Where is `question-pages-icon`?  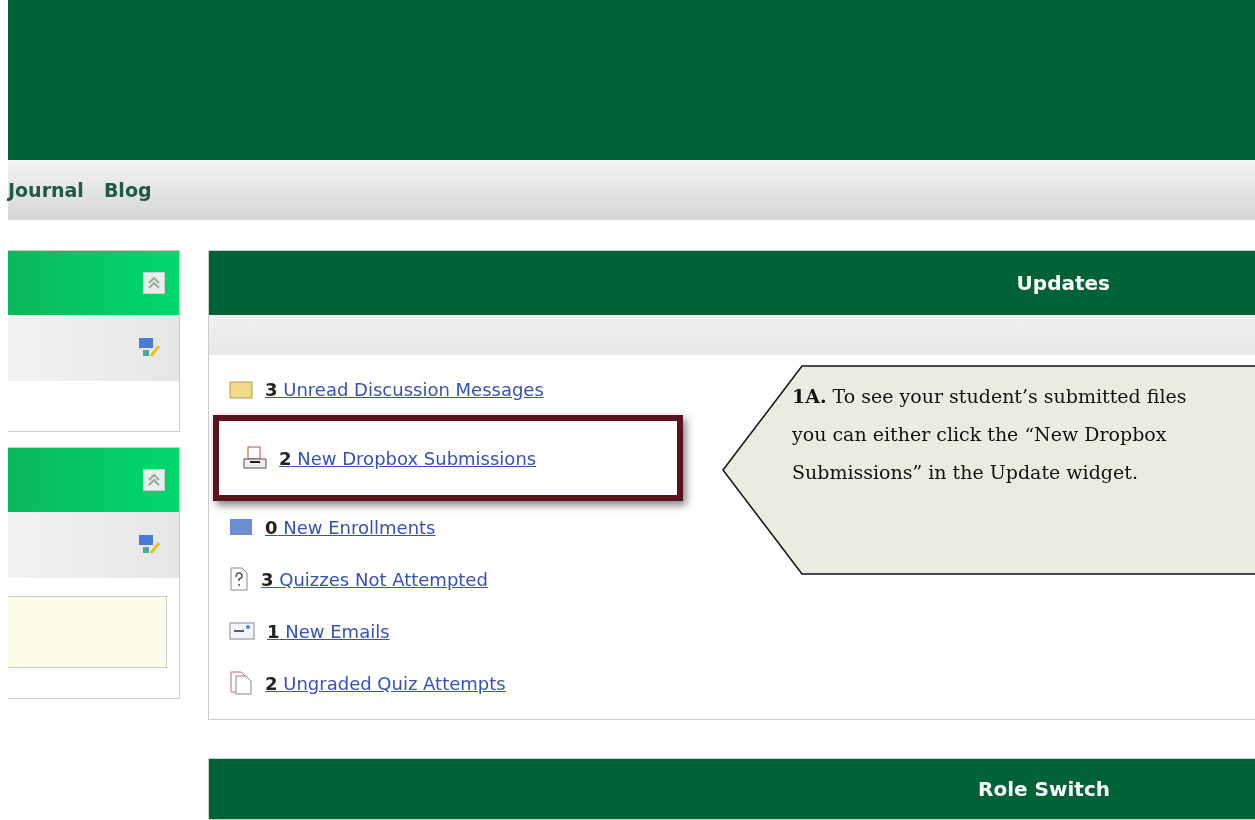 question-pages-icon is located at coordinates (241, 683).